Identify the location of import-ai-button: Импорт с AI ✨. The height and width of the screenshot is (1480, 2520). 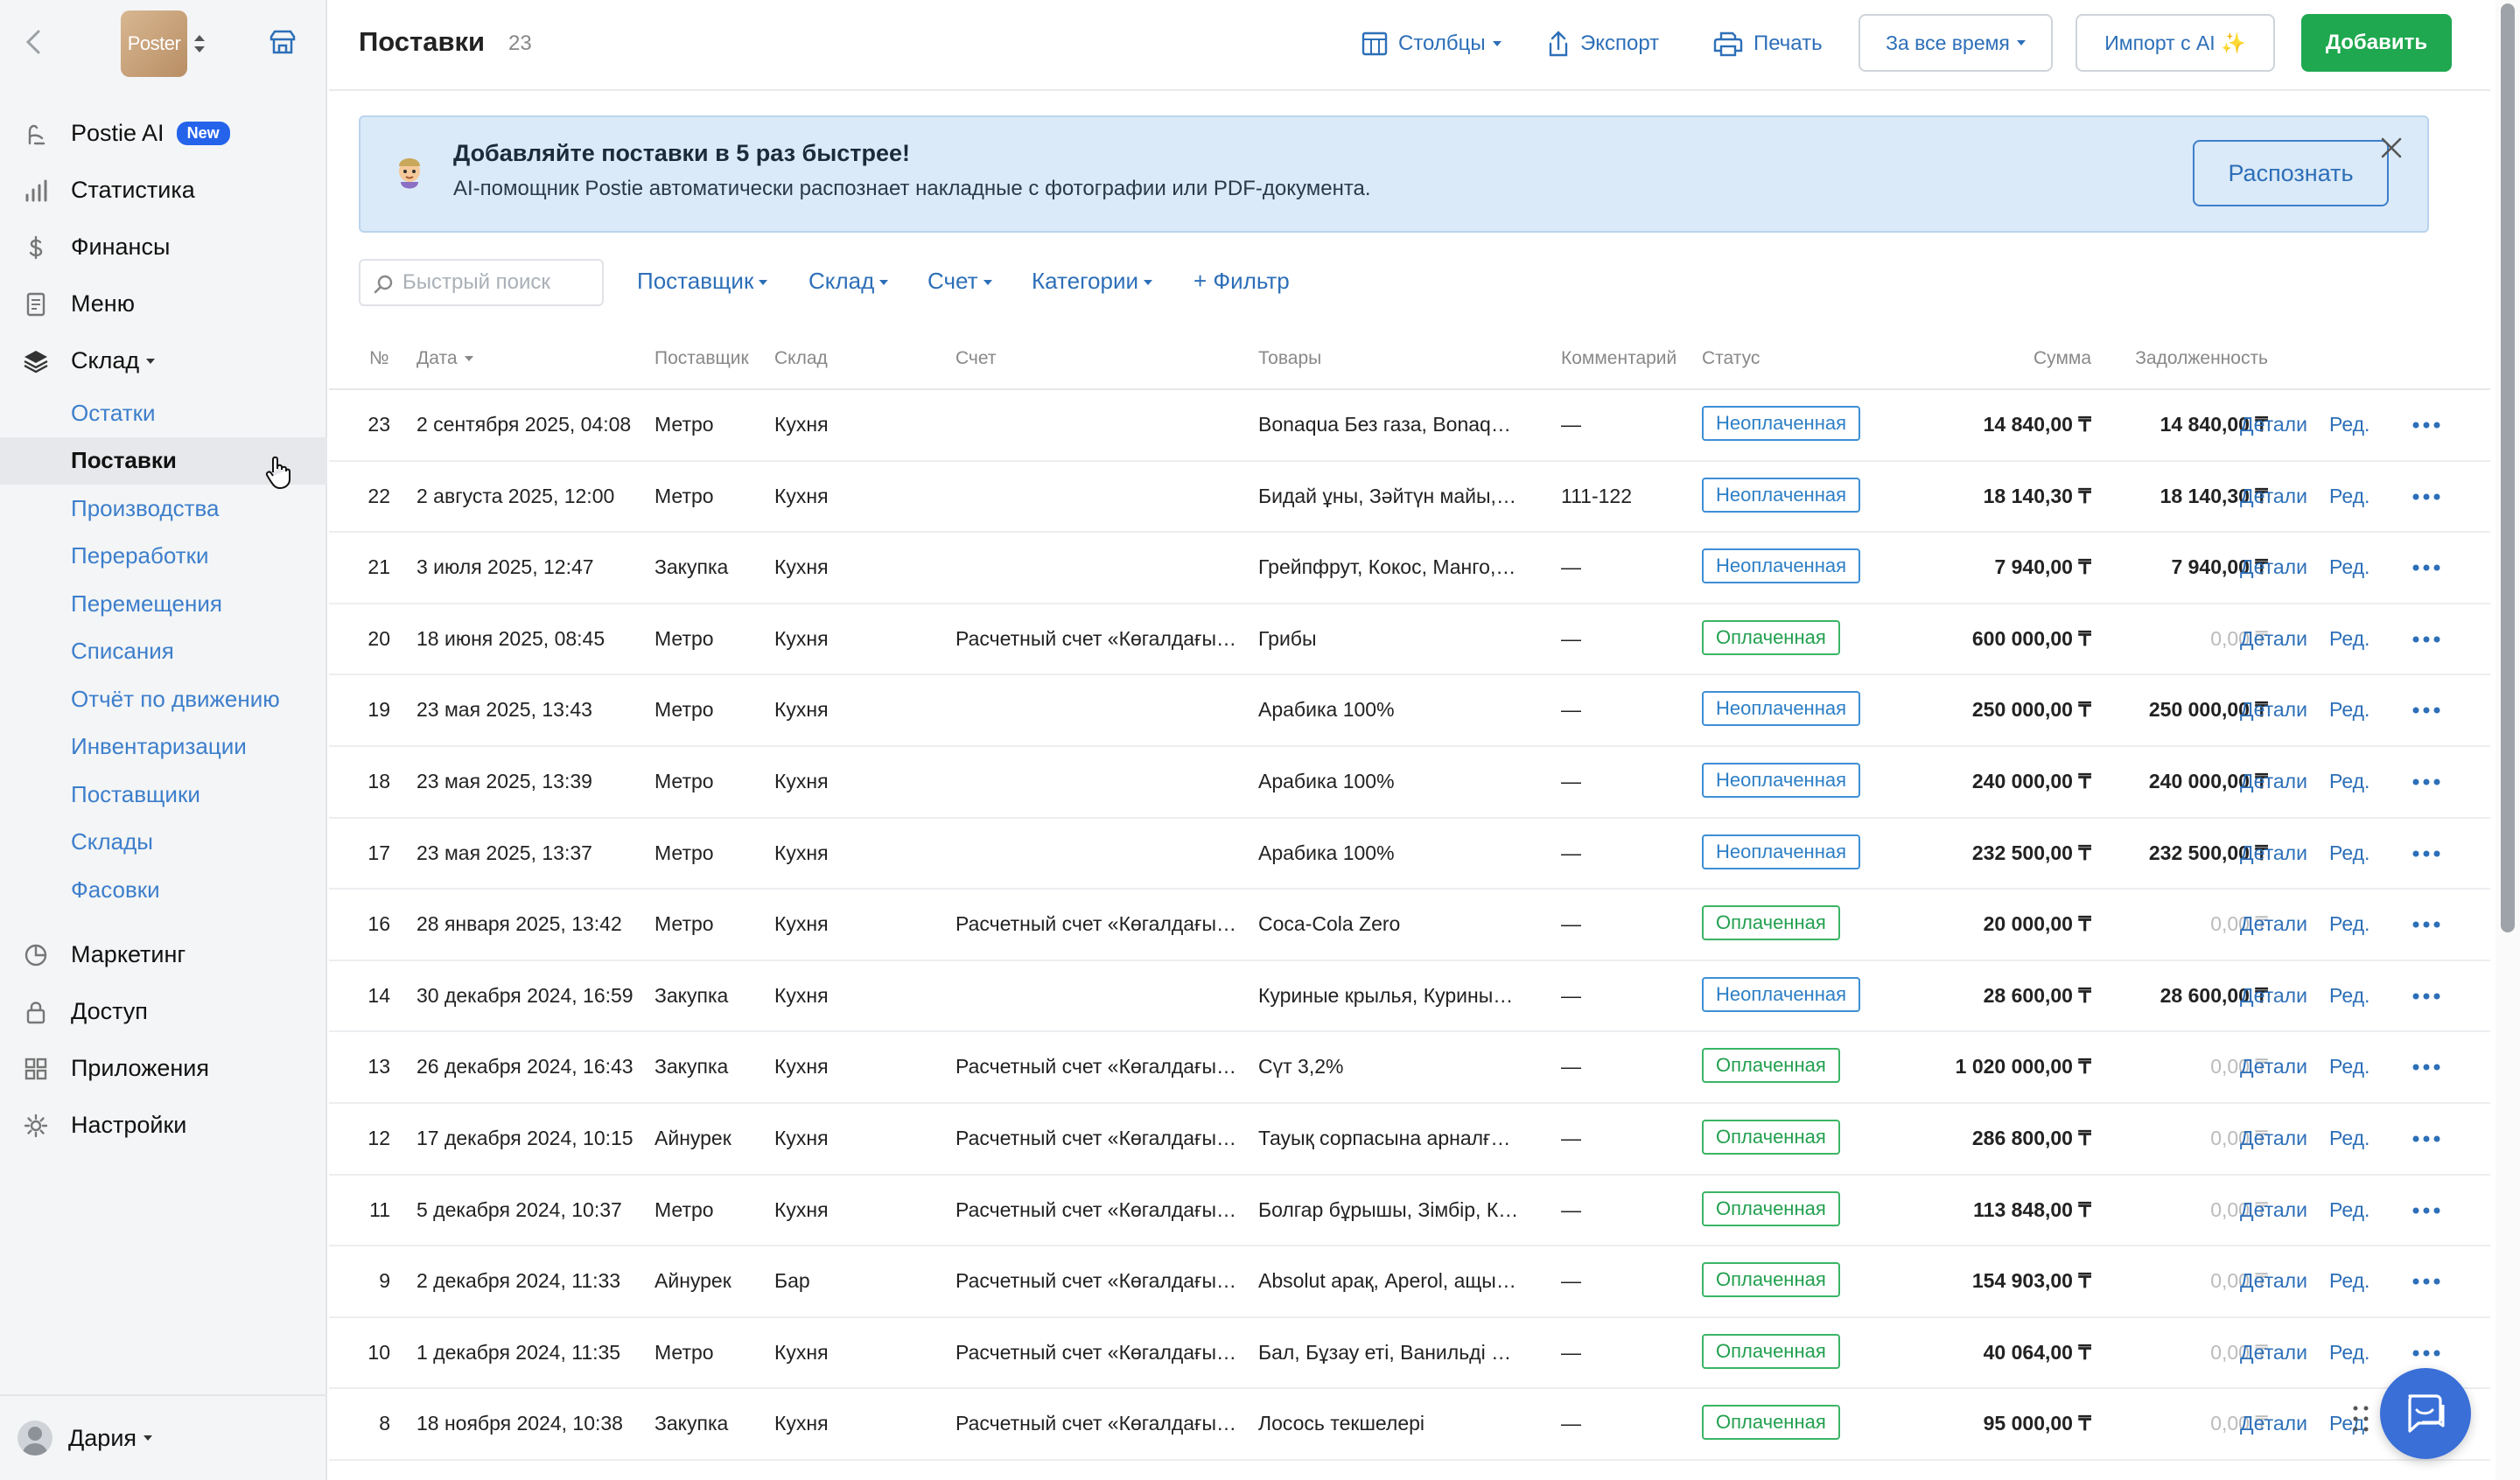
(2175, 43).